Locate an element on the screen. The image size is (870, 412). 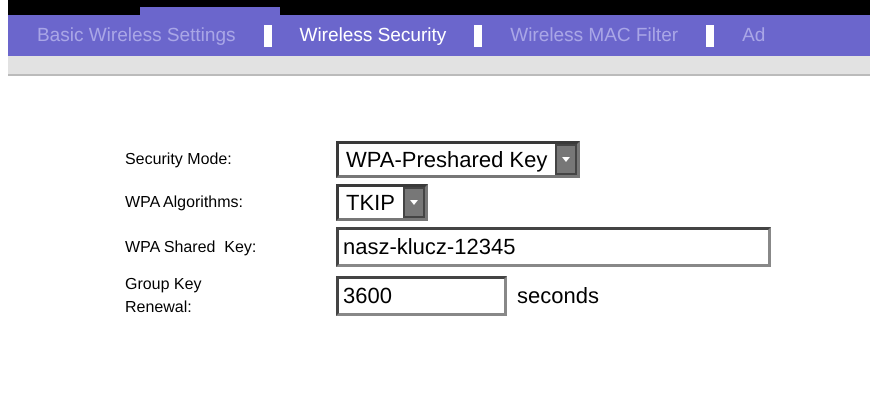
unit-label: seconds is located at coordinates (558, 296).